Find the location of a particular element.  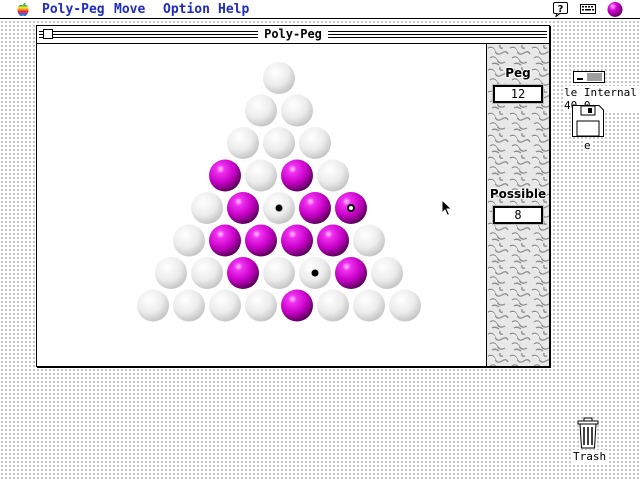

menu-bar: Poly-Peg Move Option Help ? is located at coordinates (320, 9).